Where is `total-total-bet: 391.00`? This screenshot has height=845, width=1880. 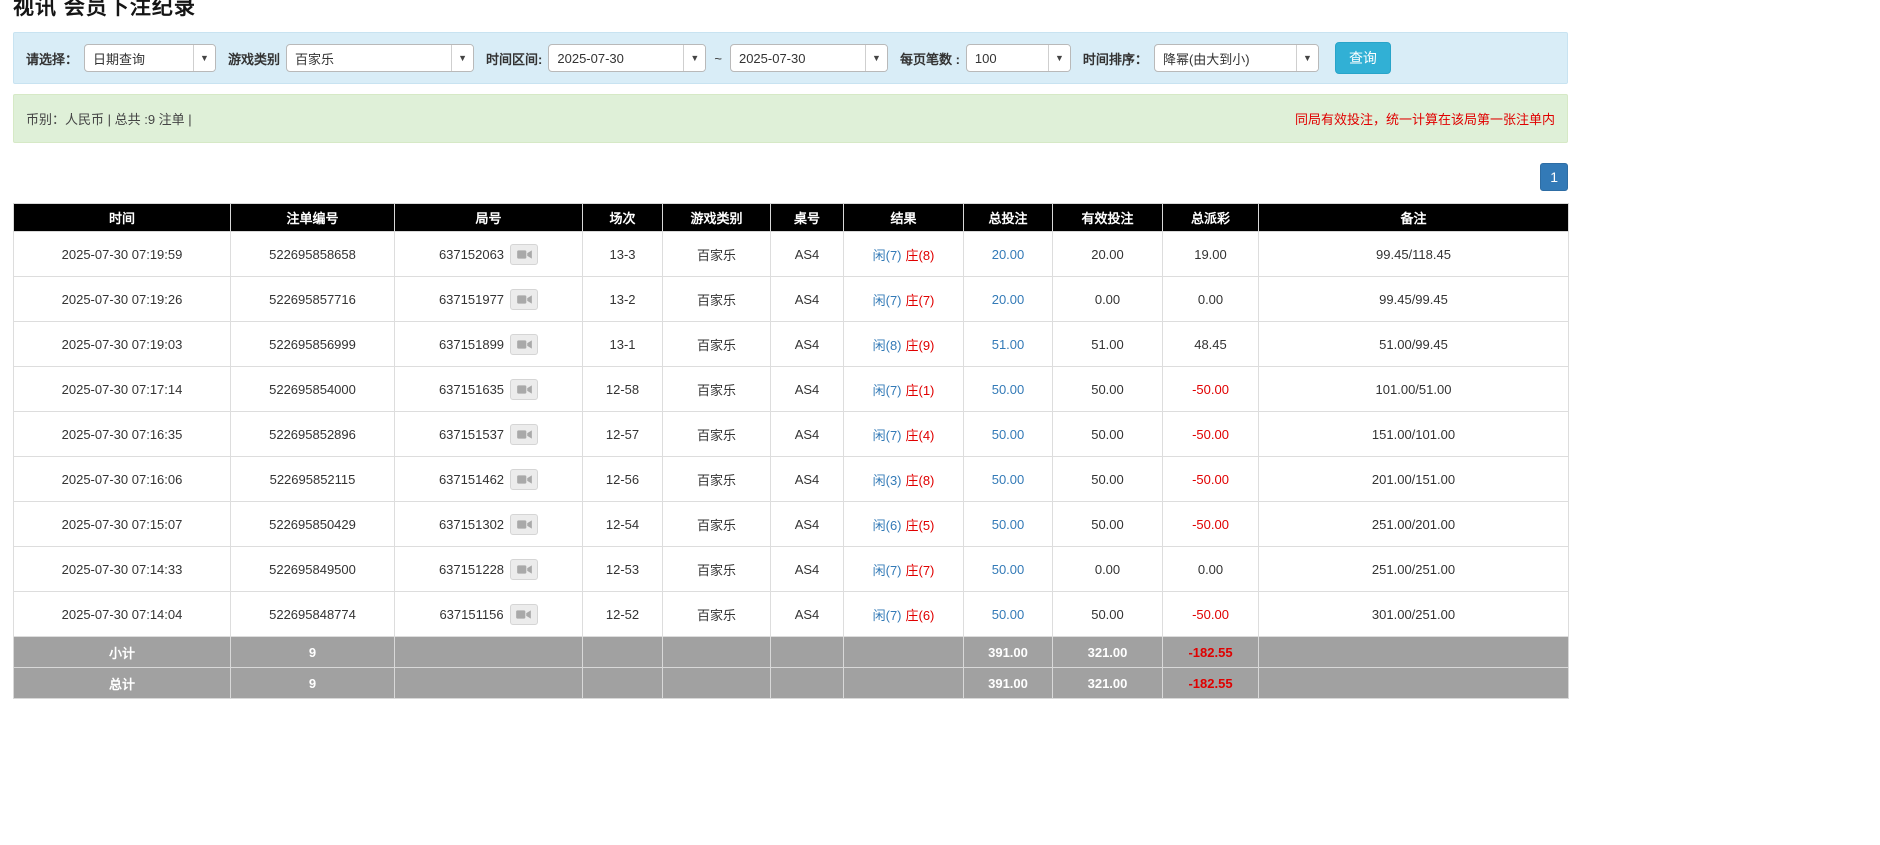
total-total-bet: 391.00 is located at coordinates (1008, 683).